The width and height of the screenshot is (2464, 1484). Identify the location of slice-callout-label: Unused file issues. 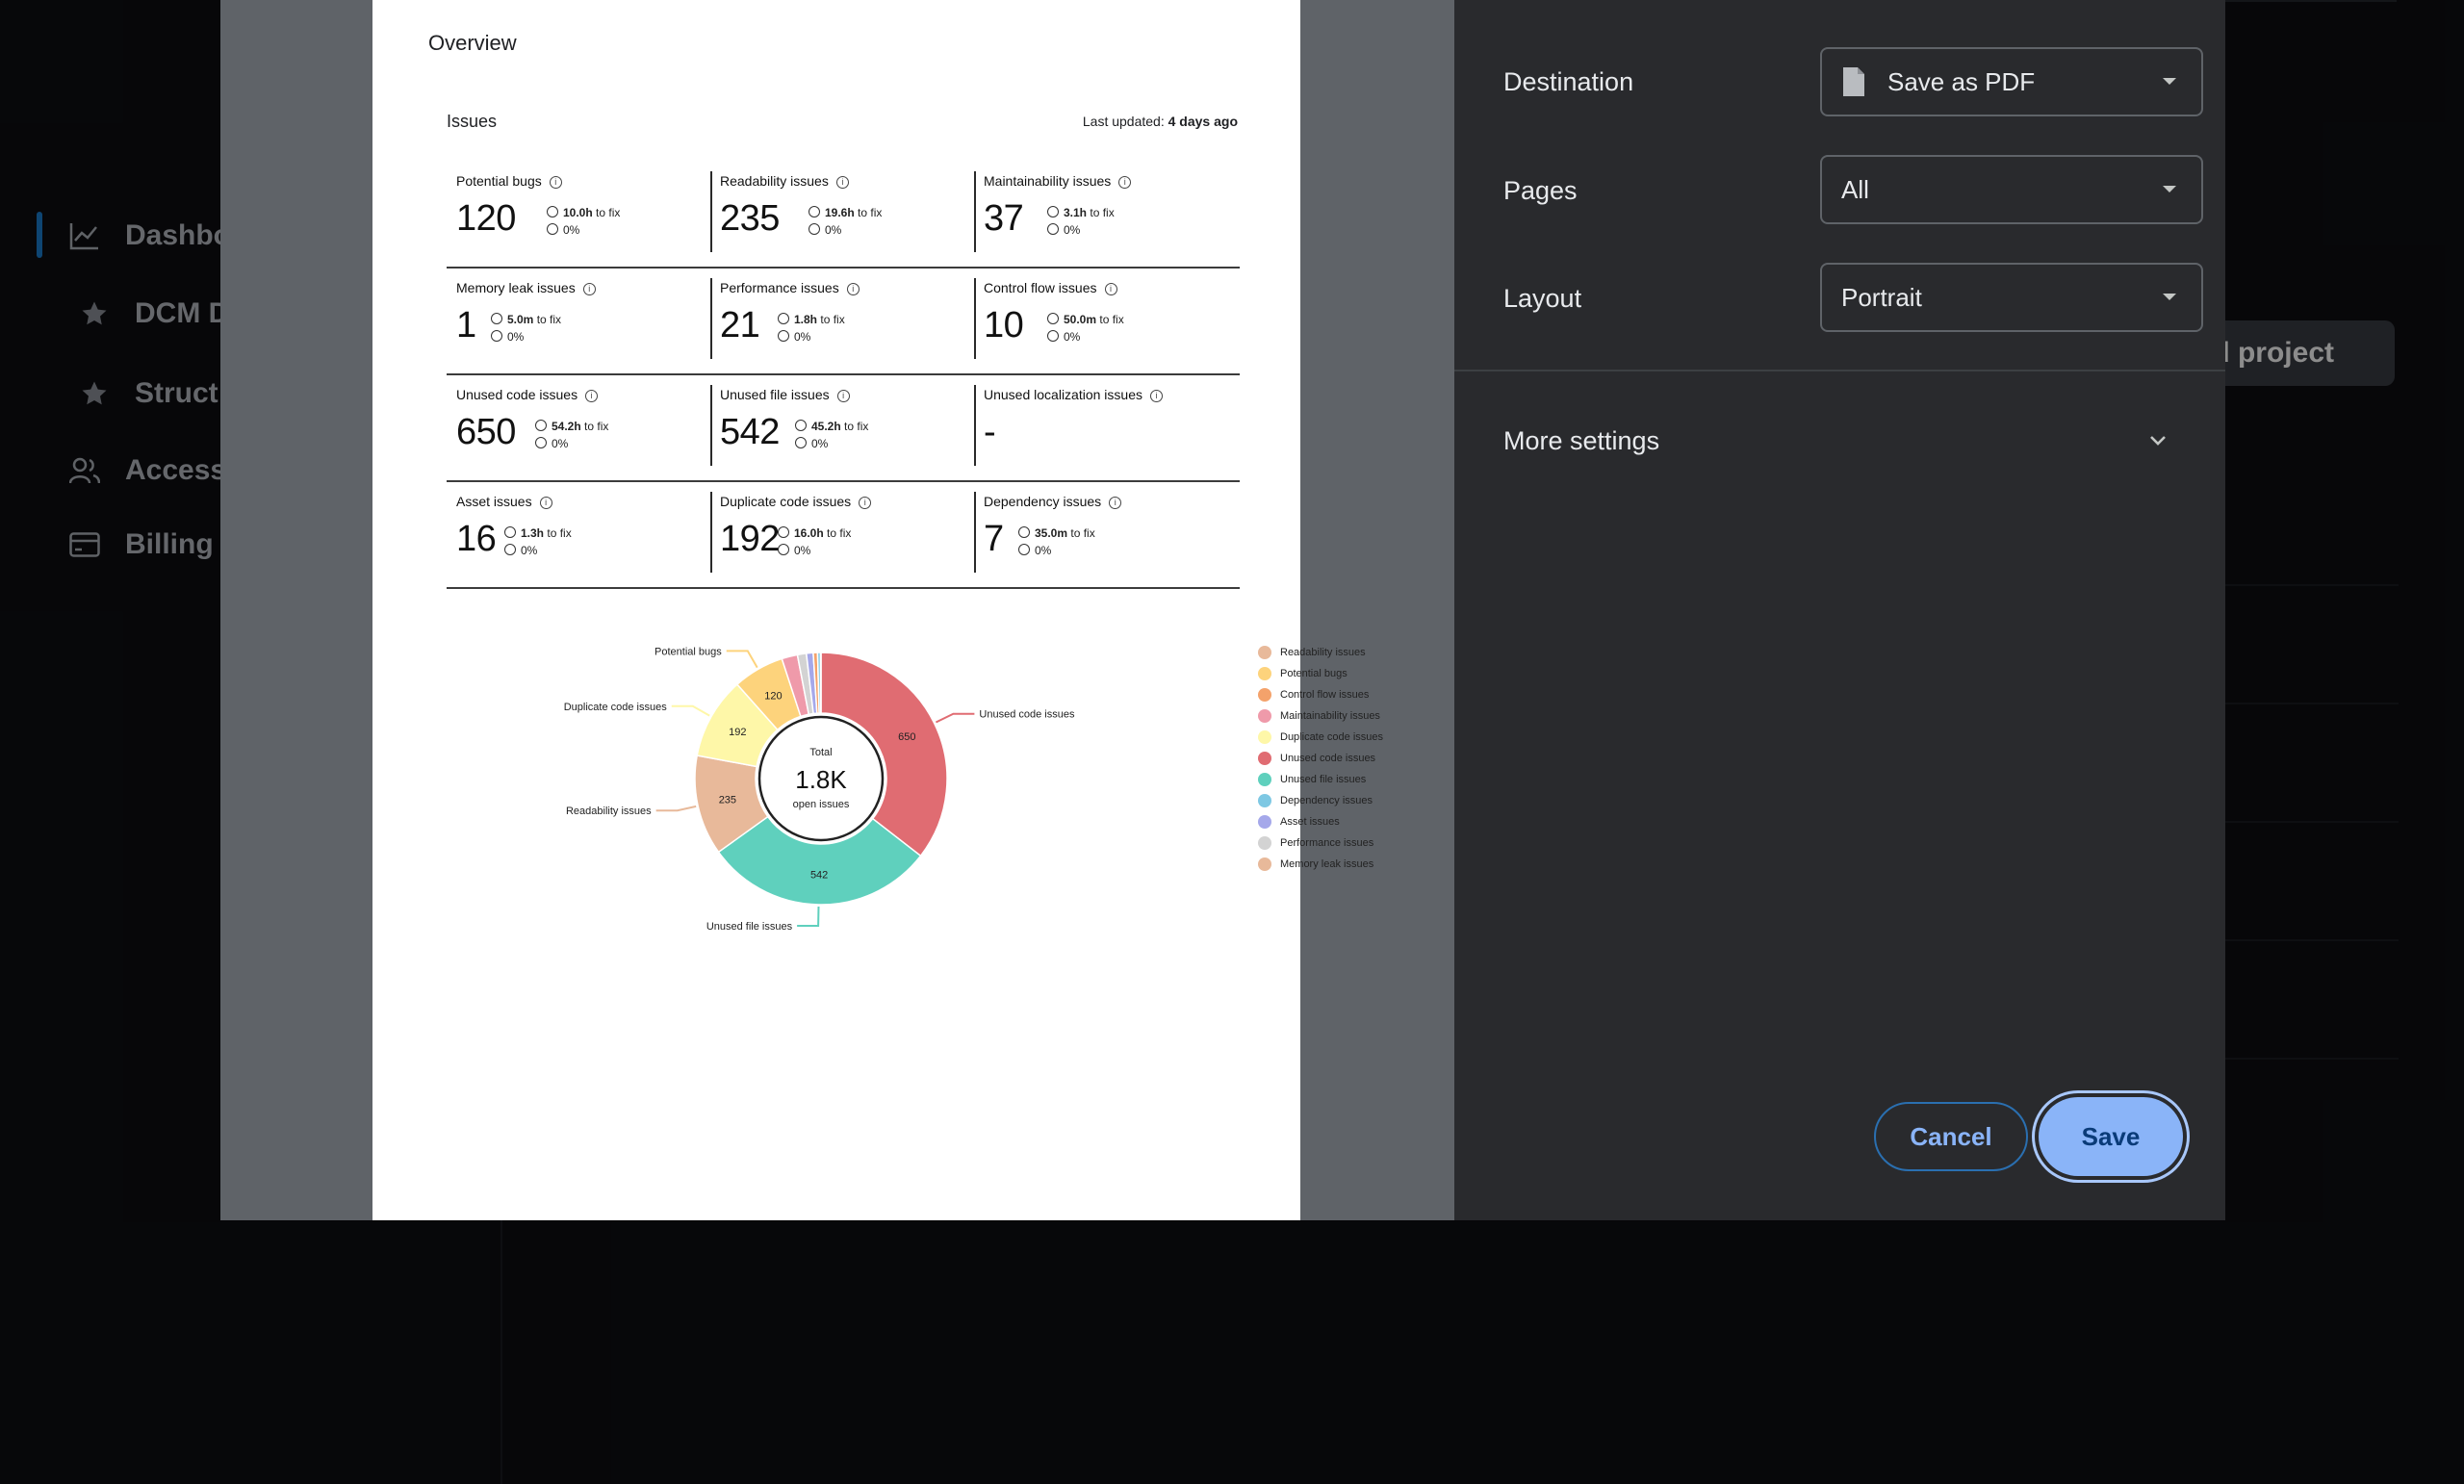
(749, 927).